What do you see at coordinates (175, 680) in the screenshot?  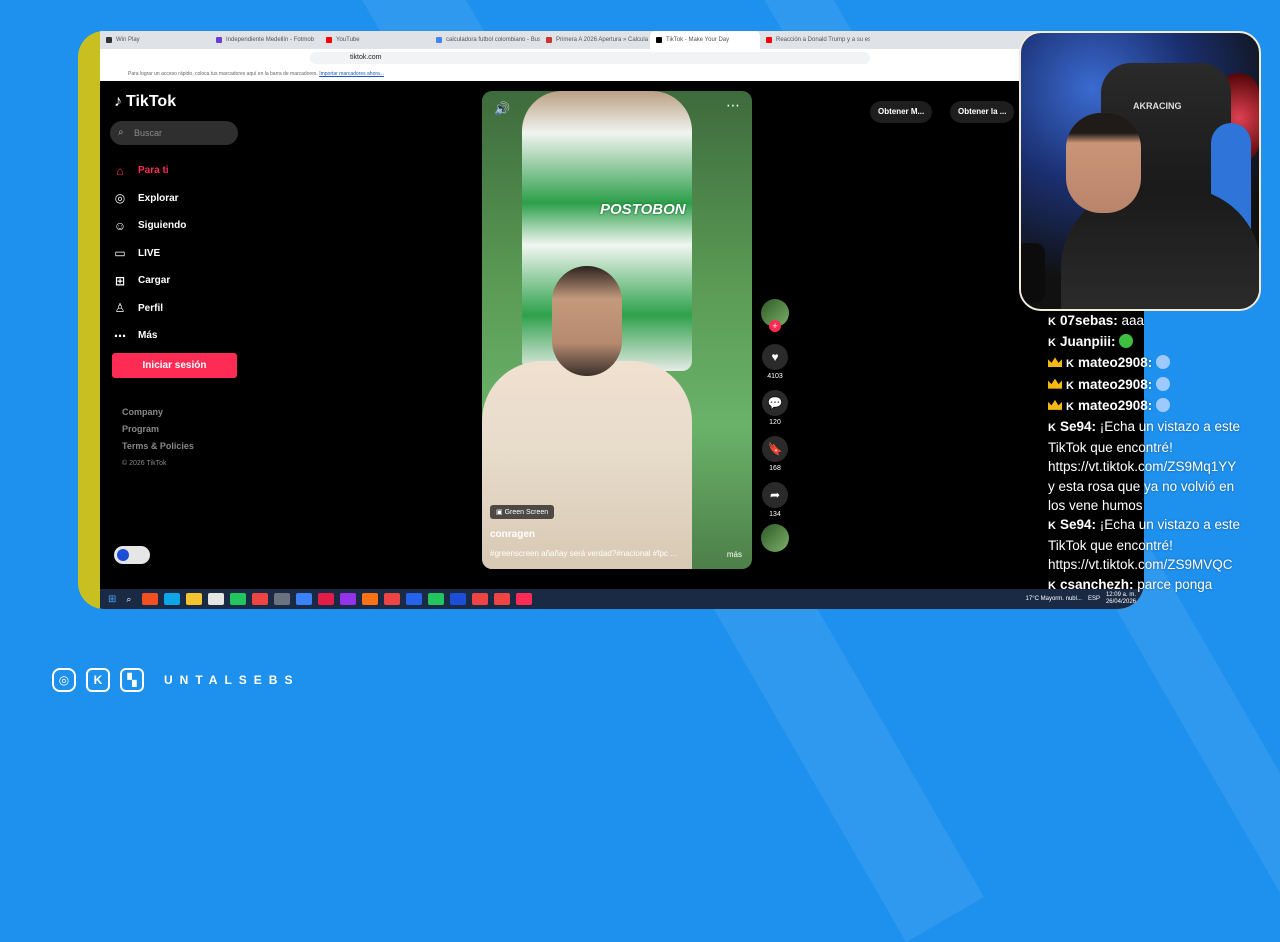 I see `social-bar: ◎ K ▚ UNTALSEBS` at bounding box center [175, 680].